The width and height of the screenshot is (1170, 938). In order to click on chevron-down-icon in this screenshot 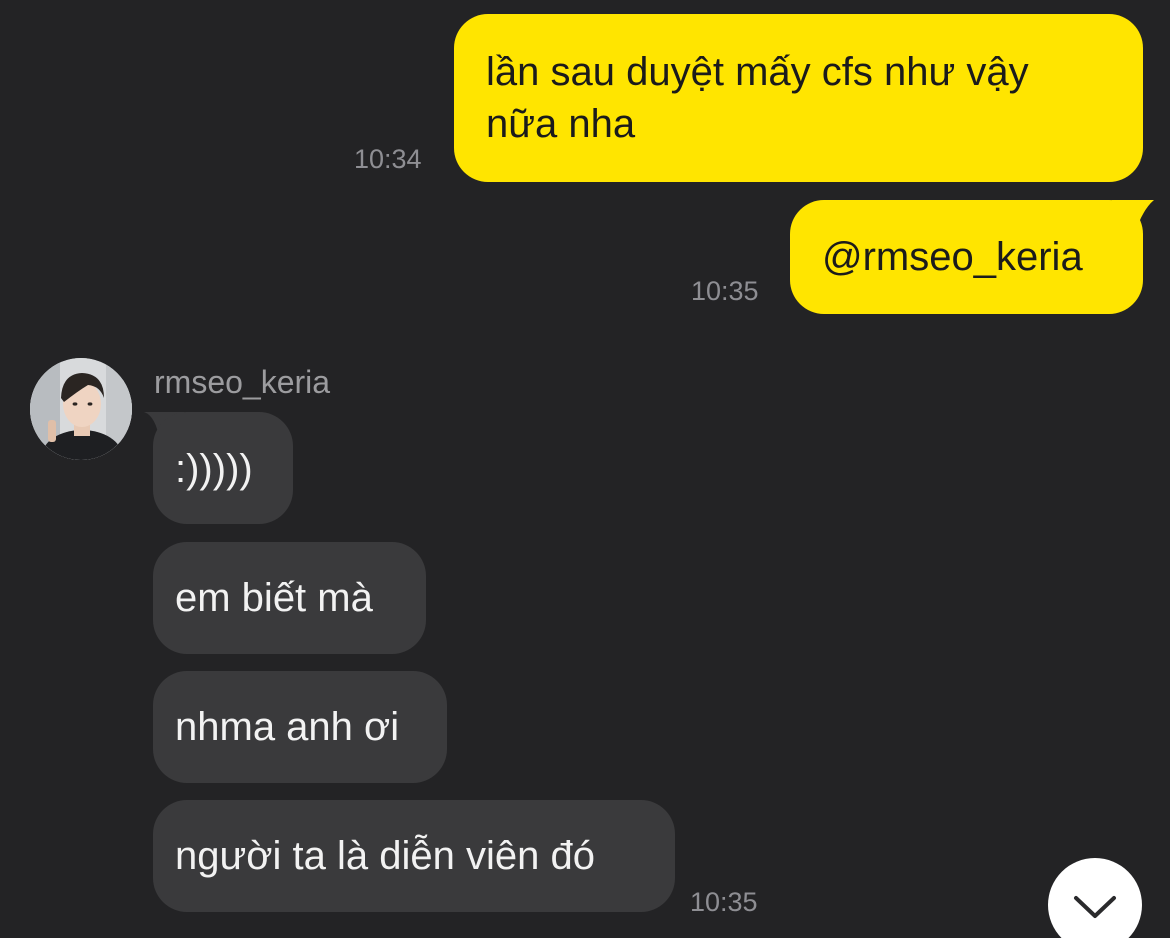, I will do `click(1095, 907)`.